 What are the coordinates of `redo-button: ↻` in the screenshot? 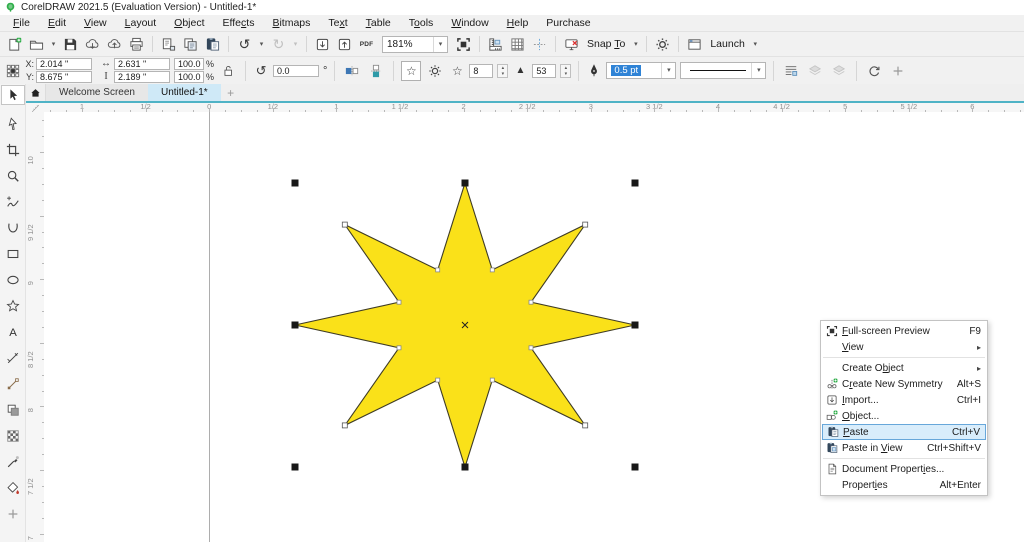 It's located at (278, 44).